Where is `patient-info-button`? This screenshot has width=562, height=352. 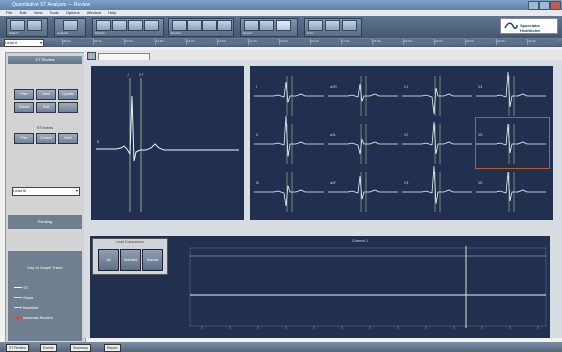
patient-info-button is located at coordinates (34, 25).